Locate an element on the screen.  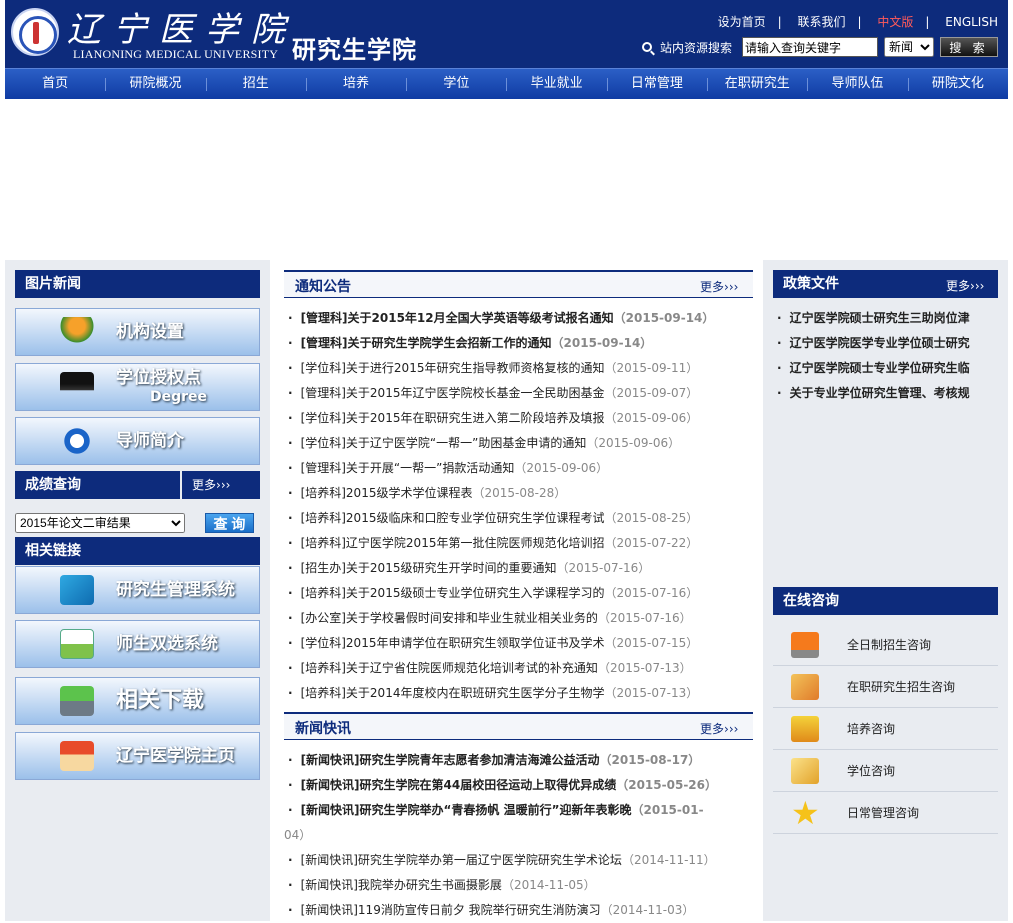
nav-item-employment: 毕业就业 is located at coordinates (556, 84).